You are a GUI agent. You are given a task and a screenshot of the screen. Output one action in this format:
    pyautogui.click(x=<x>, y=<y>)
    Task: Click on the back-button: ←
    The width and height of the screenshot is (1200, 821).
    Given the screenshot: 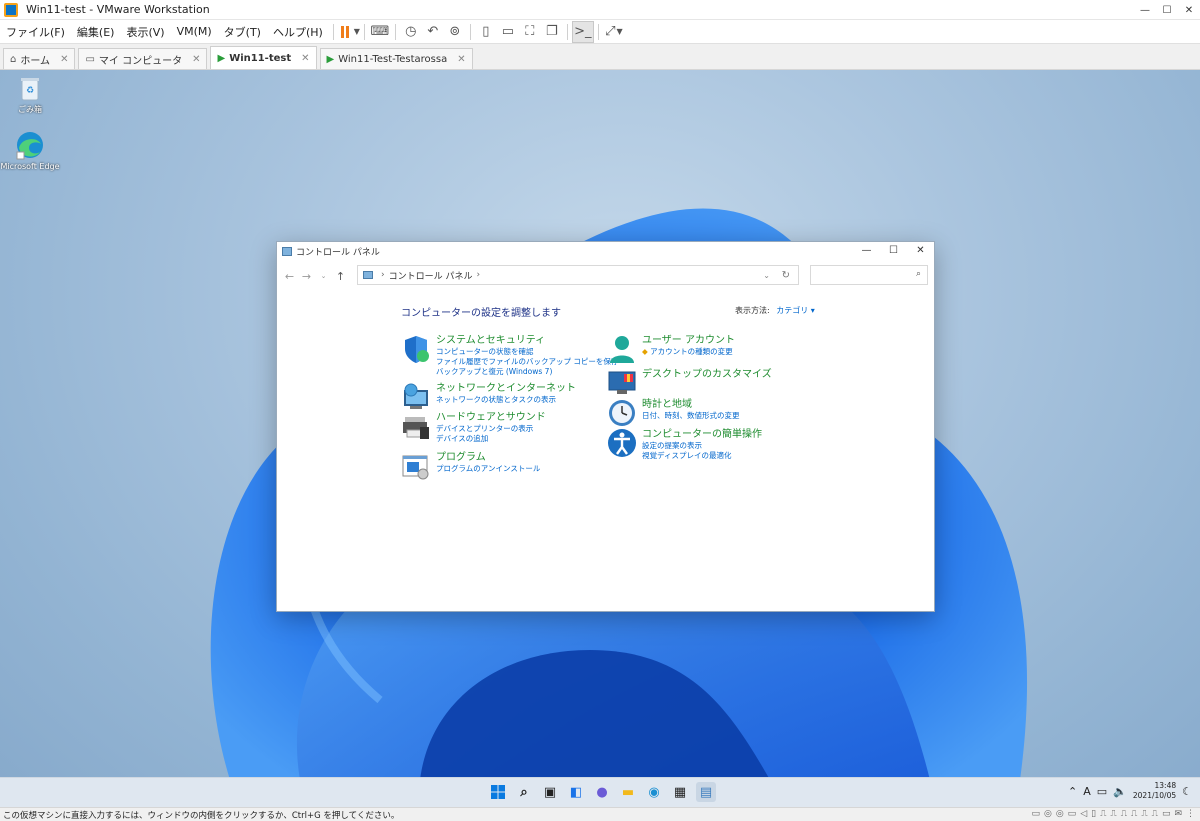 What is the action you would take?
    pyautogui.click(x=289, y=276)
    